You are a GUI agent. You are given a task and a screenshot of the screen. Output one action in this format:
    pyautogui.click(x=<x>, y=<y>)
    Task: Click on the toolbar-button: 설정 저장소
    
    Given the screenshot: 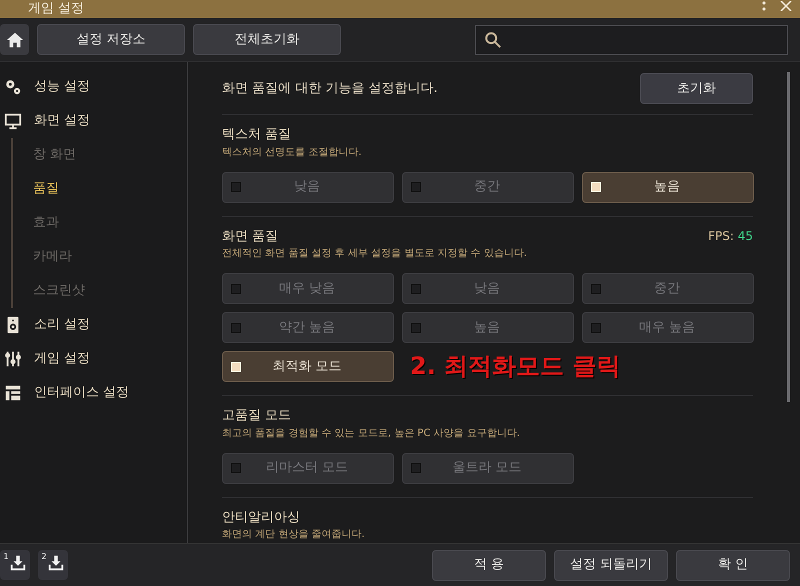 What is the action you would take?
    pyautogui.click(x=111, y=39)
    